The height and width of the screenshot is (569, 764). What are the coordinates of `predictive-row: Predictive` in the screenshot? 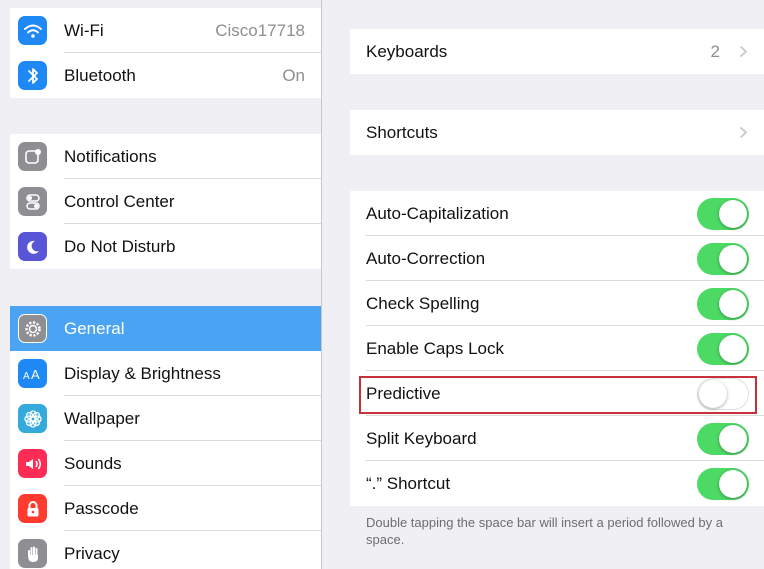 It's located at (557, 393).